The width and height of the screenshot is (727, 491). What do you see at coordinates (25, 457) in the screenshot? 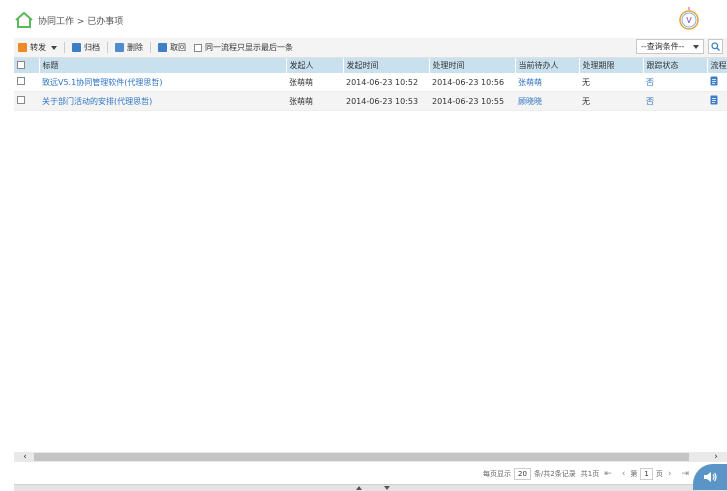
I see `scroll-left-icon: ‹` at bounding box center [25, 457].